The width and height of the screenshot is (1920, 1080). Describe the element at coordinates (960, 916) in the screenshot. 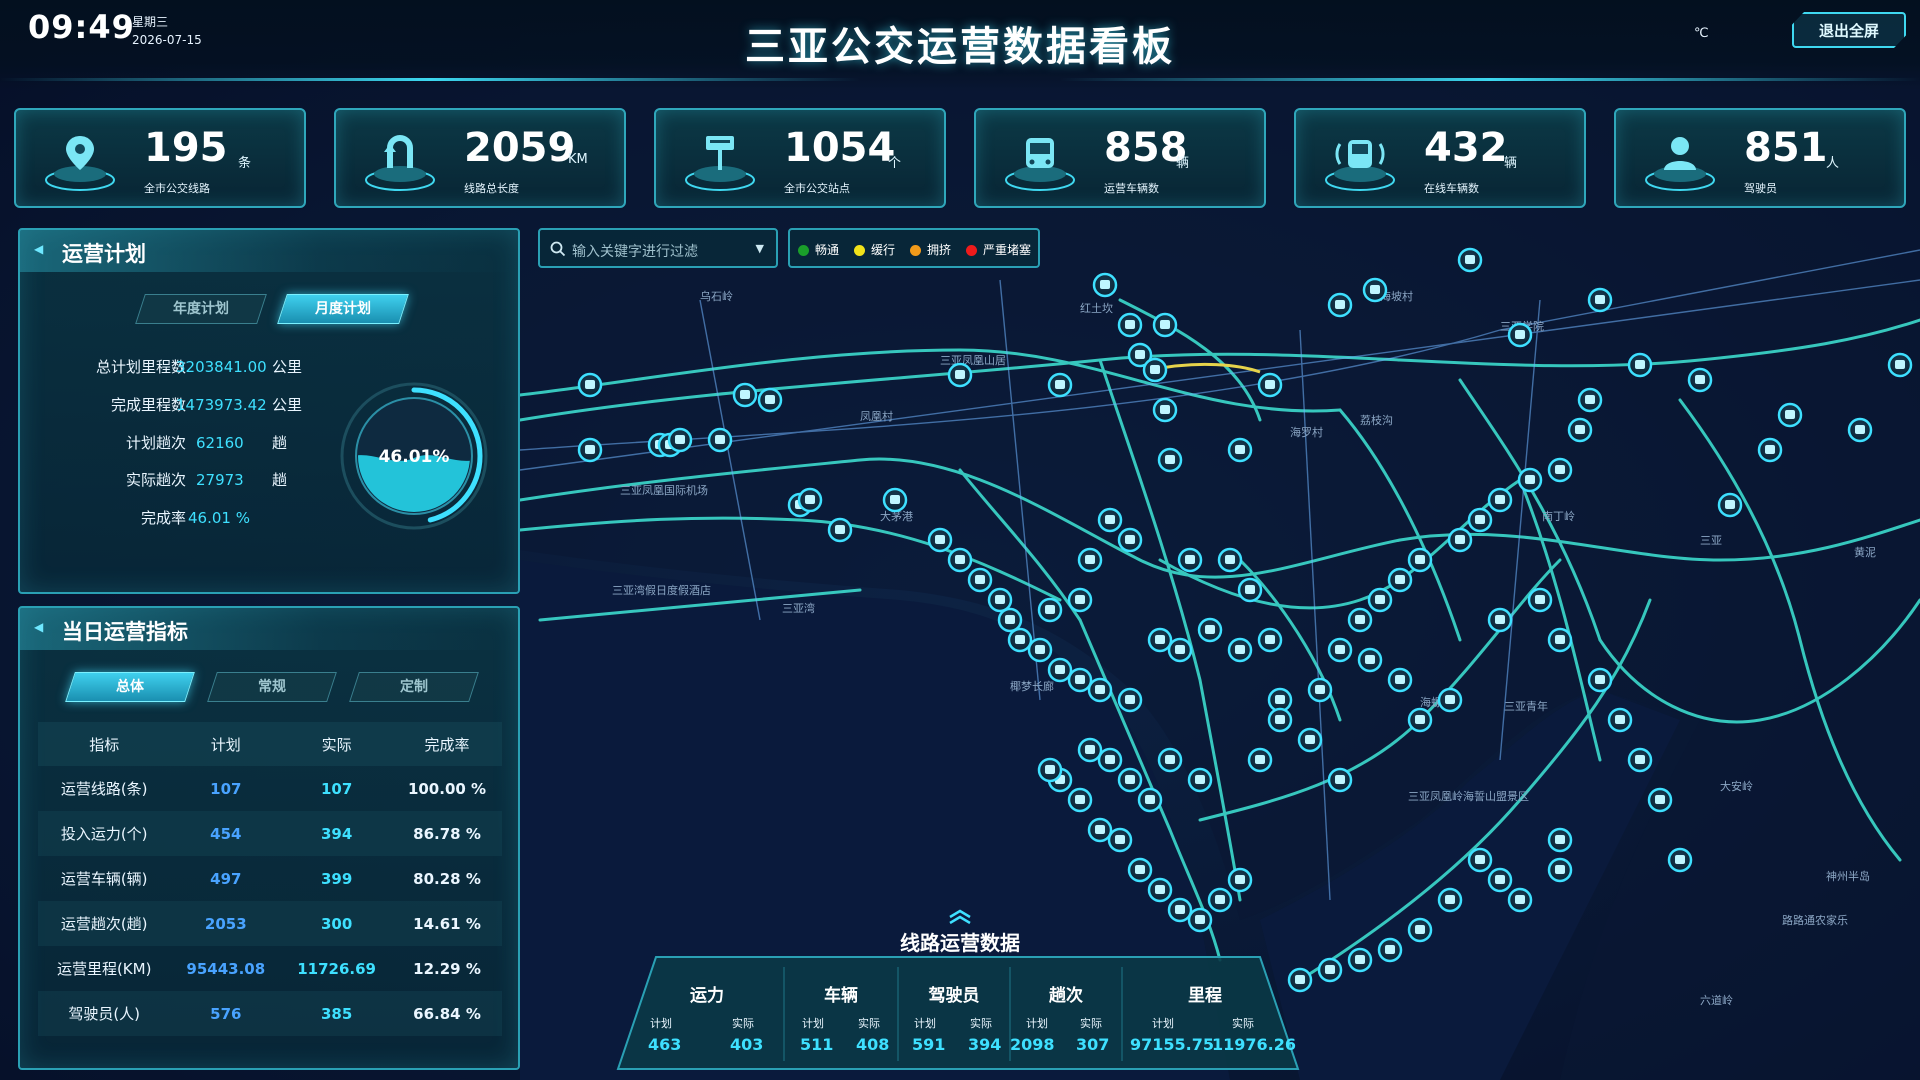

I see `chevron-up-icon` at that location.